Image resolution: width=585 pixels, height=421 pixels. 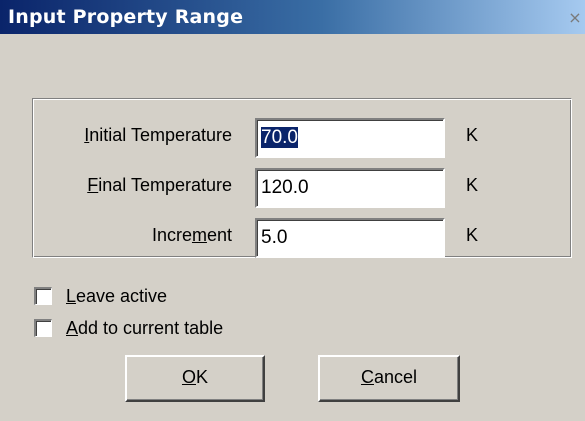 What do you see at coordinates (575, 20) in the screenshot?
I see `close-icon: ×` at bounding box center [575, 20].